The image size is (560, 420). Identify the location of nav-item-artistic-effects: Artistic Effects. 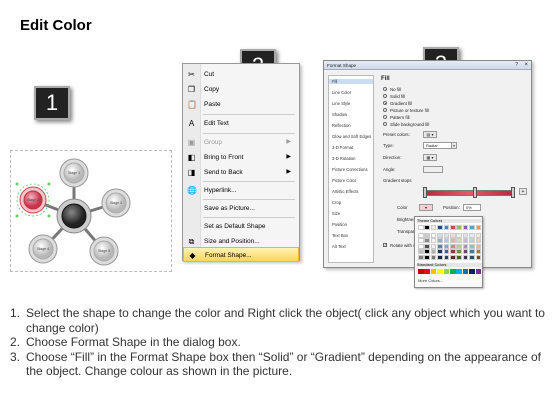
(345, 191).